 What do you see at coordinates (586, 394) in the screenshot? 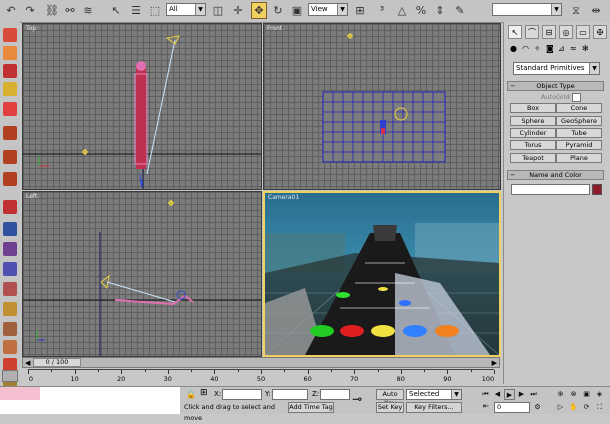
I see `zoom-extents-icon: ▣` at bounding box center [586, 394].